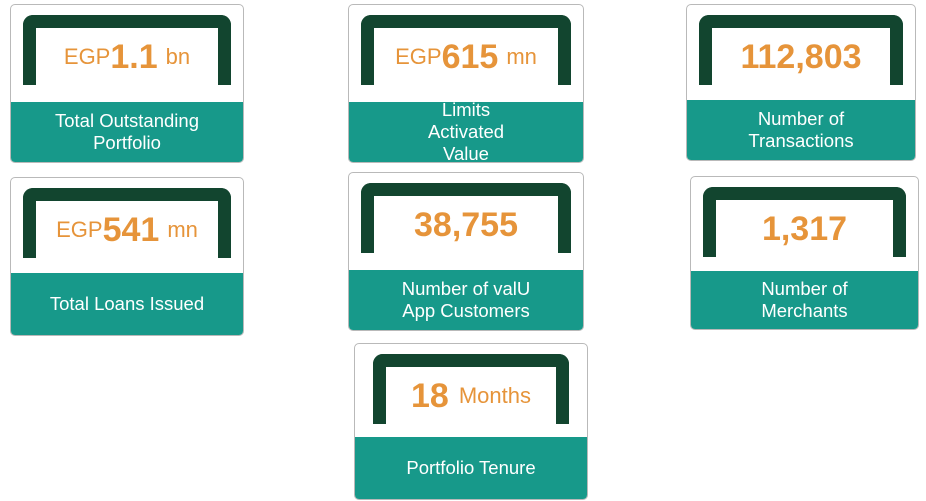 This screenshot has height=501, width=926. I want to click on kpi-number: 38,755, so click(466, 224).